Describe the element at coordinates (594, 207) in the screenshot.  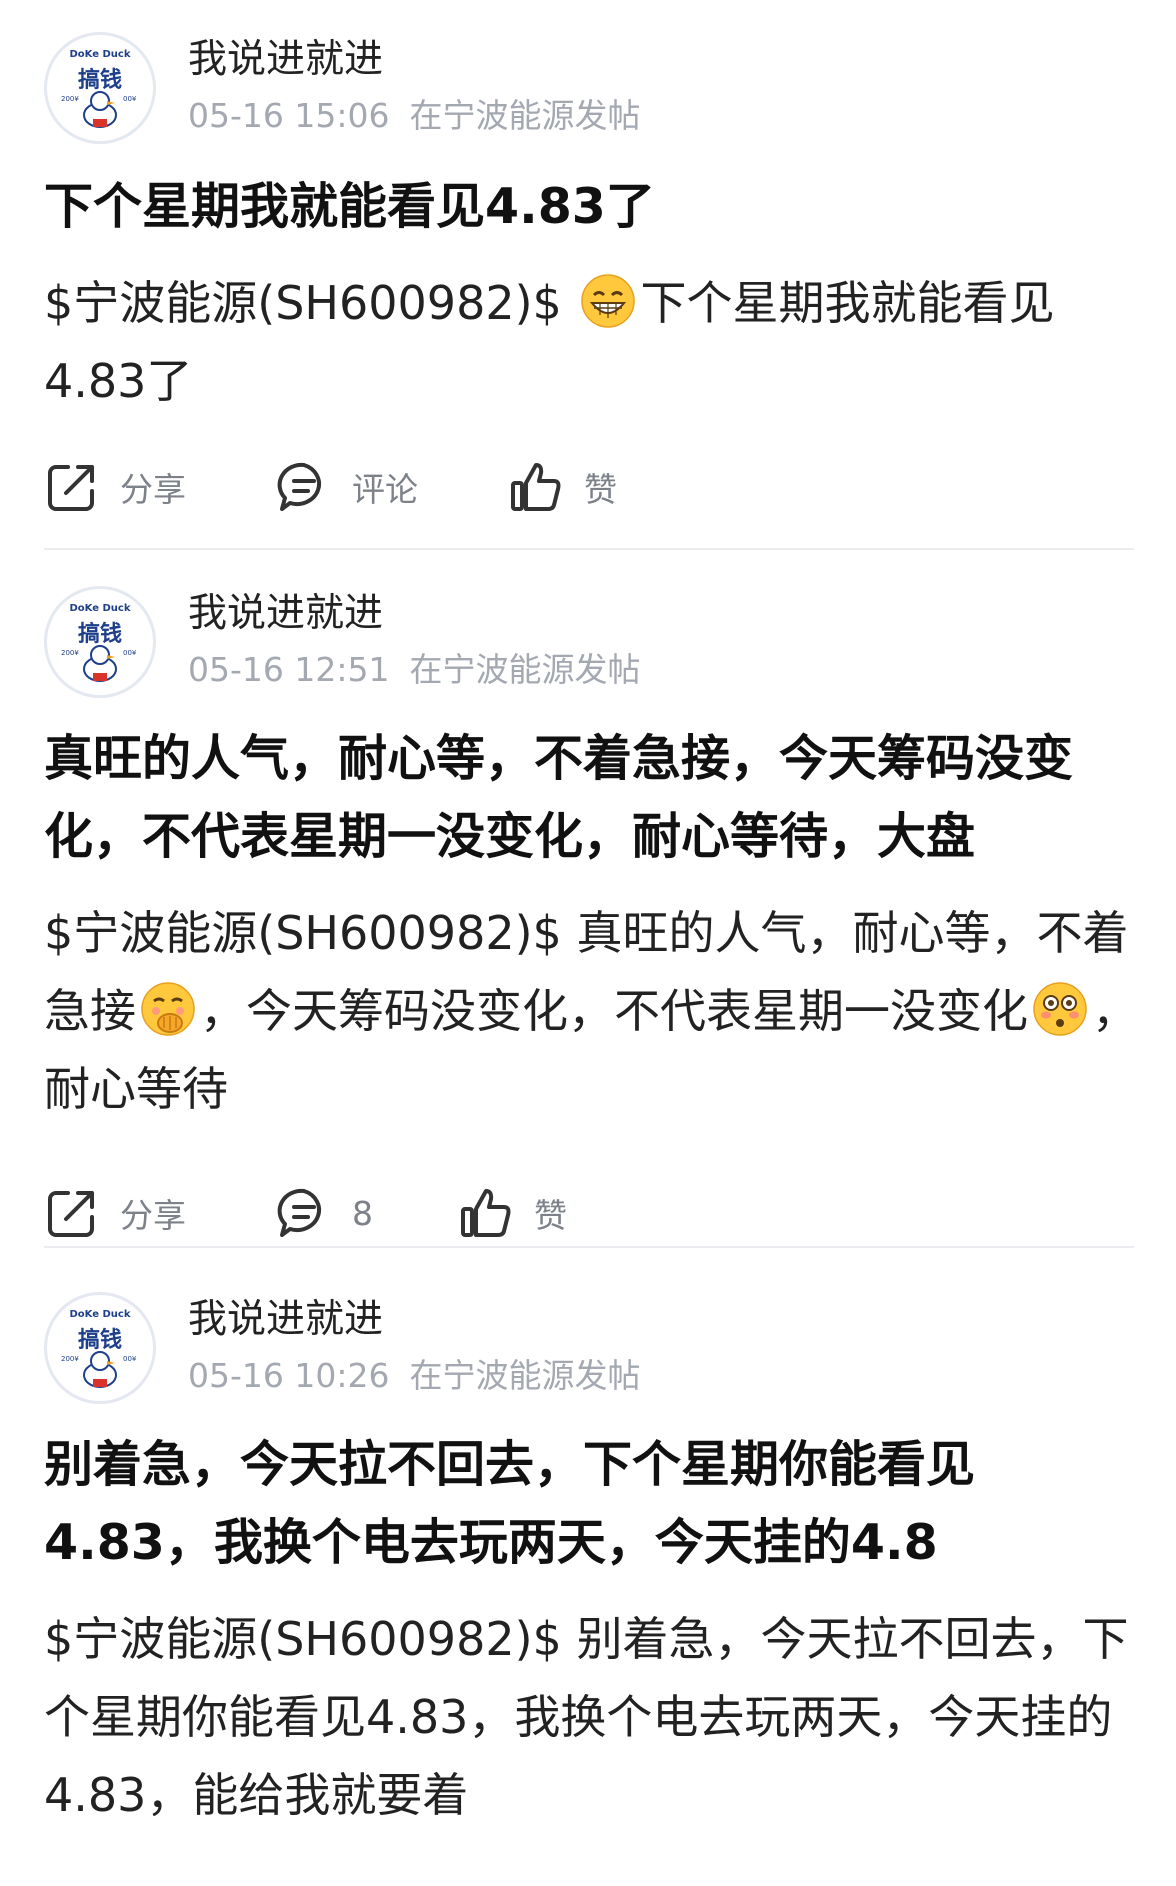
I see `post-title: 下个星期我就能看见4.83了` at that location.